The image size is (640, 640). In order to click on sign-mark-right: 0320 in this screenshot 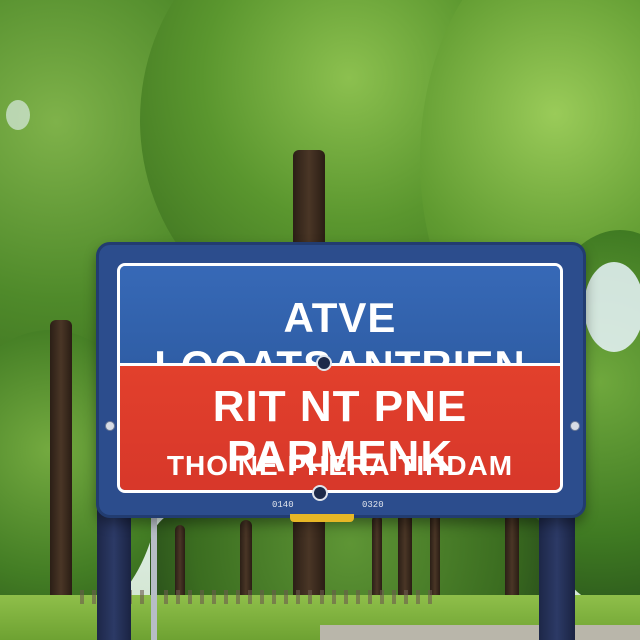, I will do `click(373, 505)`.